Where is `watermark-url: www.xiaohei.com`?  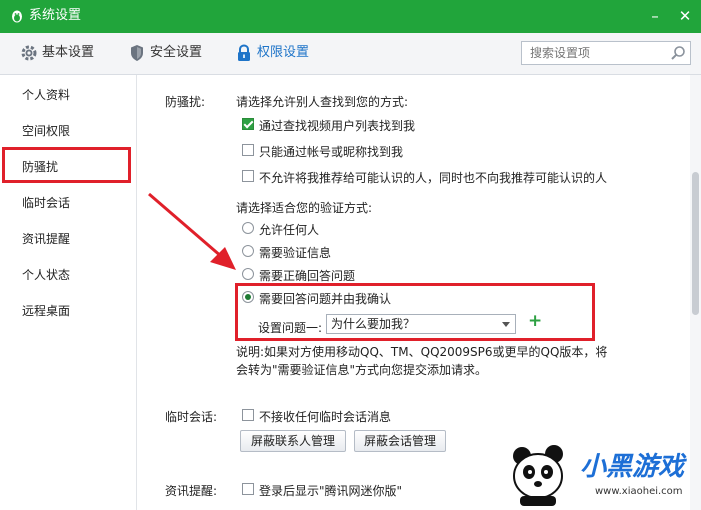 watermark-url: www.xiaohei.com is located at coordinates (639, 491).